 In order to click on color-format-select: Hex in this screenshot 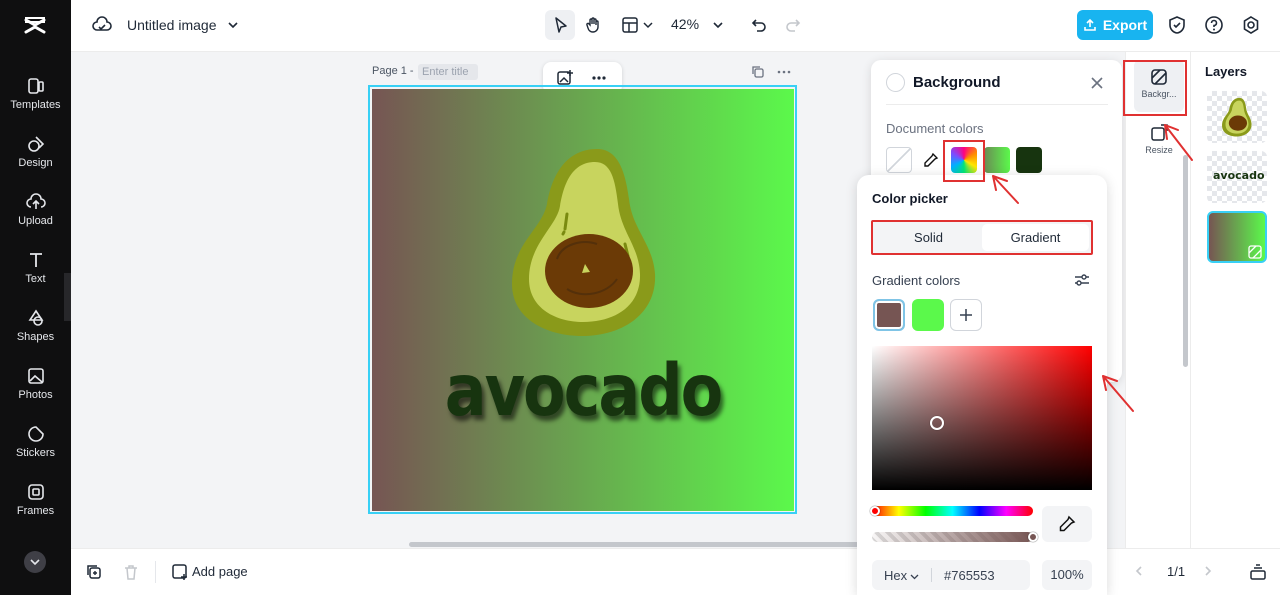, I will do `click(895, 575)`.